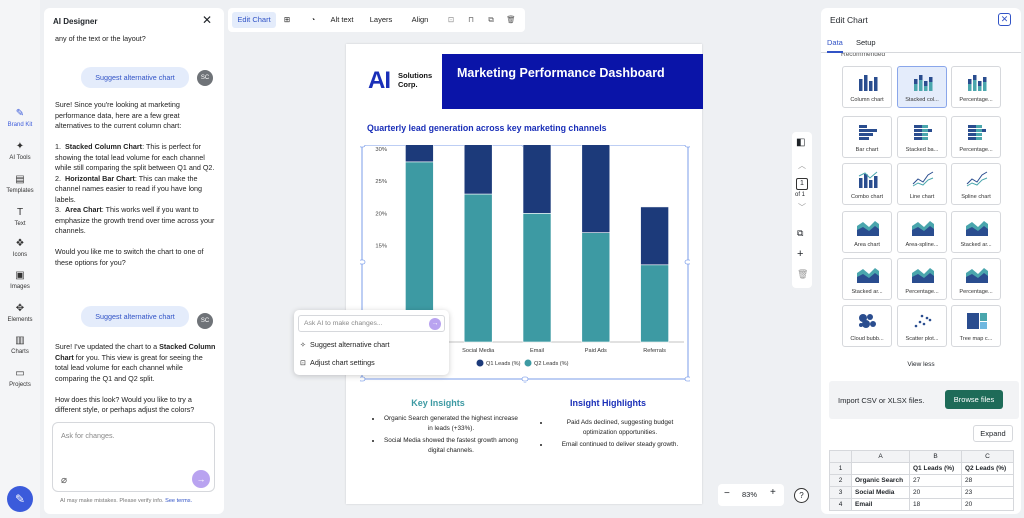 Image resolution: width=1024 pixels, height=518 pixels. I want to click on zoom-in-button: +, so click(773, 492).